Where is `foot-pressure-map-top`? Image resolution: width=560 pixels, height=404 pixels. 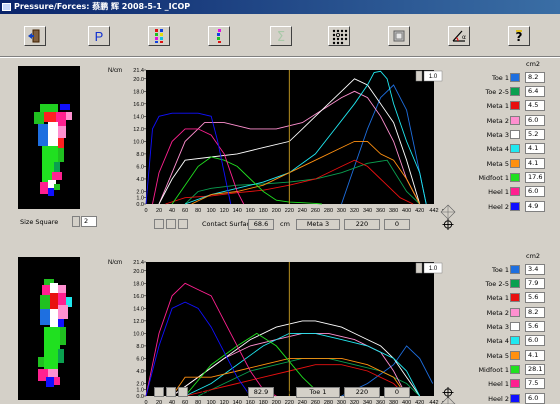 foot-pressure-map-top is located at coordinates (49, 137).